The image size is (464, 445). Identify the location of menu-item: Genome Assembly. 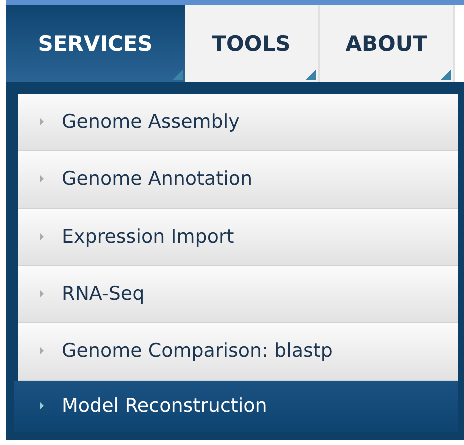
(238, 123).